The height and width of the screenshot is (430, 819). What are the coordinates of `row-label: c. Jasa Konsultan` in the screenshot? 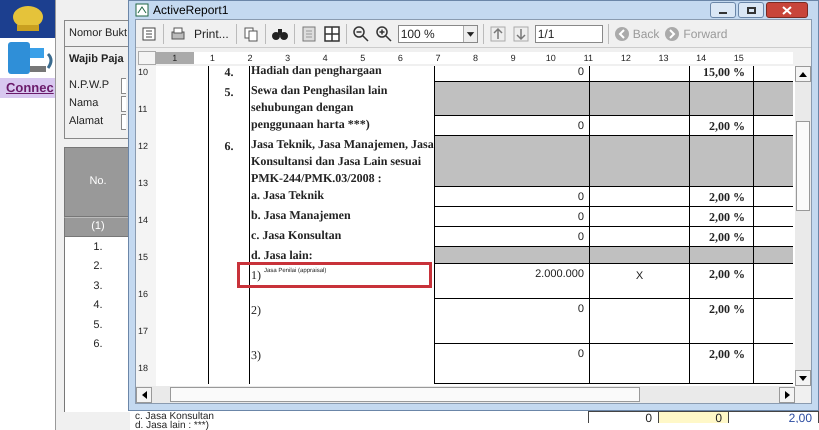 It's located at (175, 416).